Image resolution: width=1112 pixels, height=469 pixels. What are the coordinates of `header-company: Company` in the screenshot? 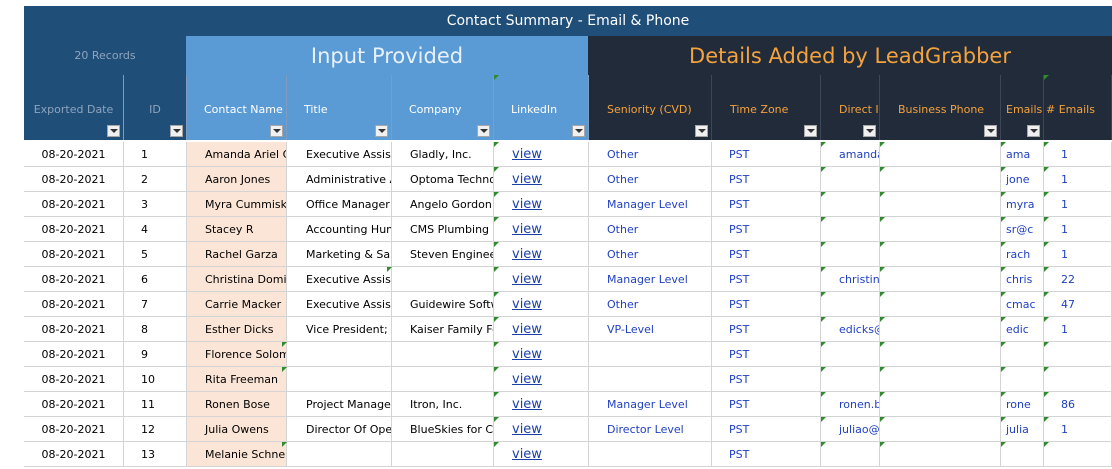 It's located at (443, 107).